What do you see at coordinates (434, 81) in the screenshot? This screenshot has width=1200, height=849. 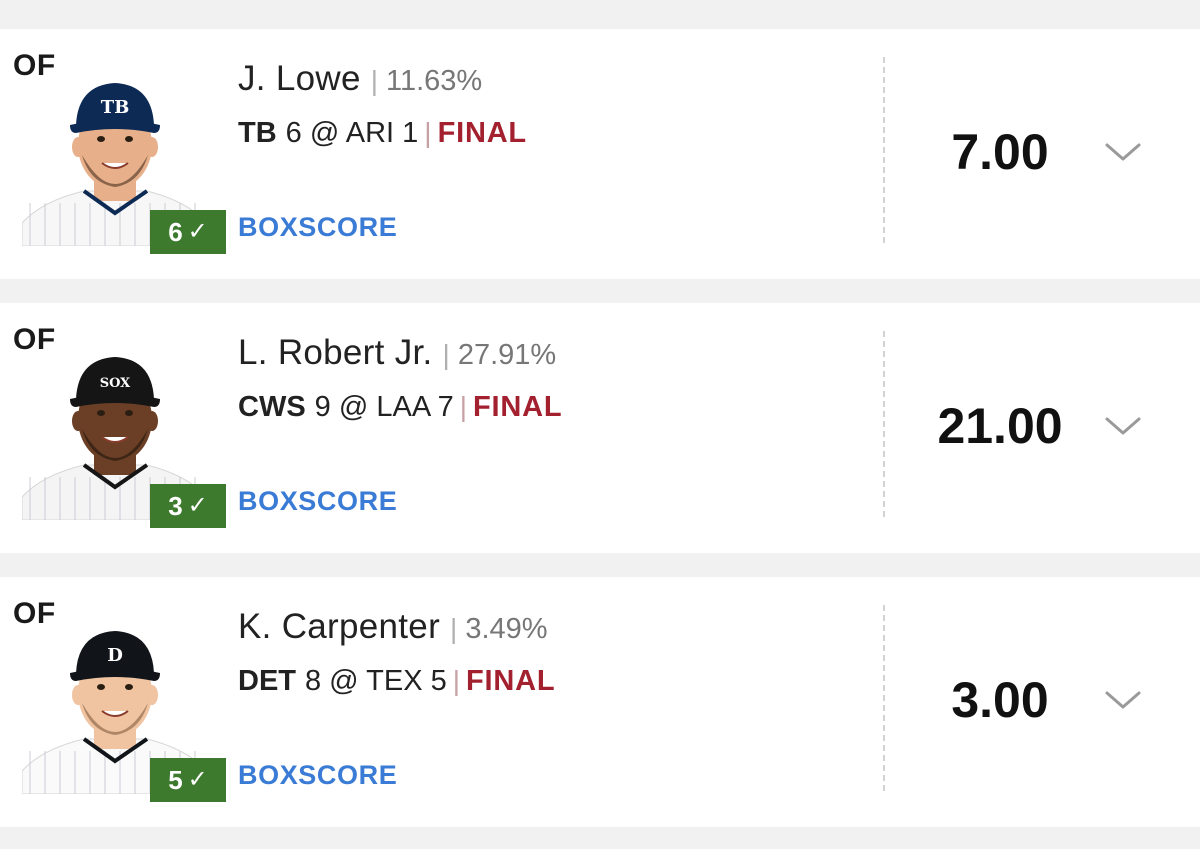 I see `ownership-percent: 11.63%` at bounding box center [434, 81].